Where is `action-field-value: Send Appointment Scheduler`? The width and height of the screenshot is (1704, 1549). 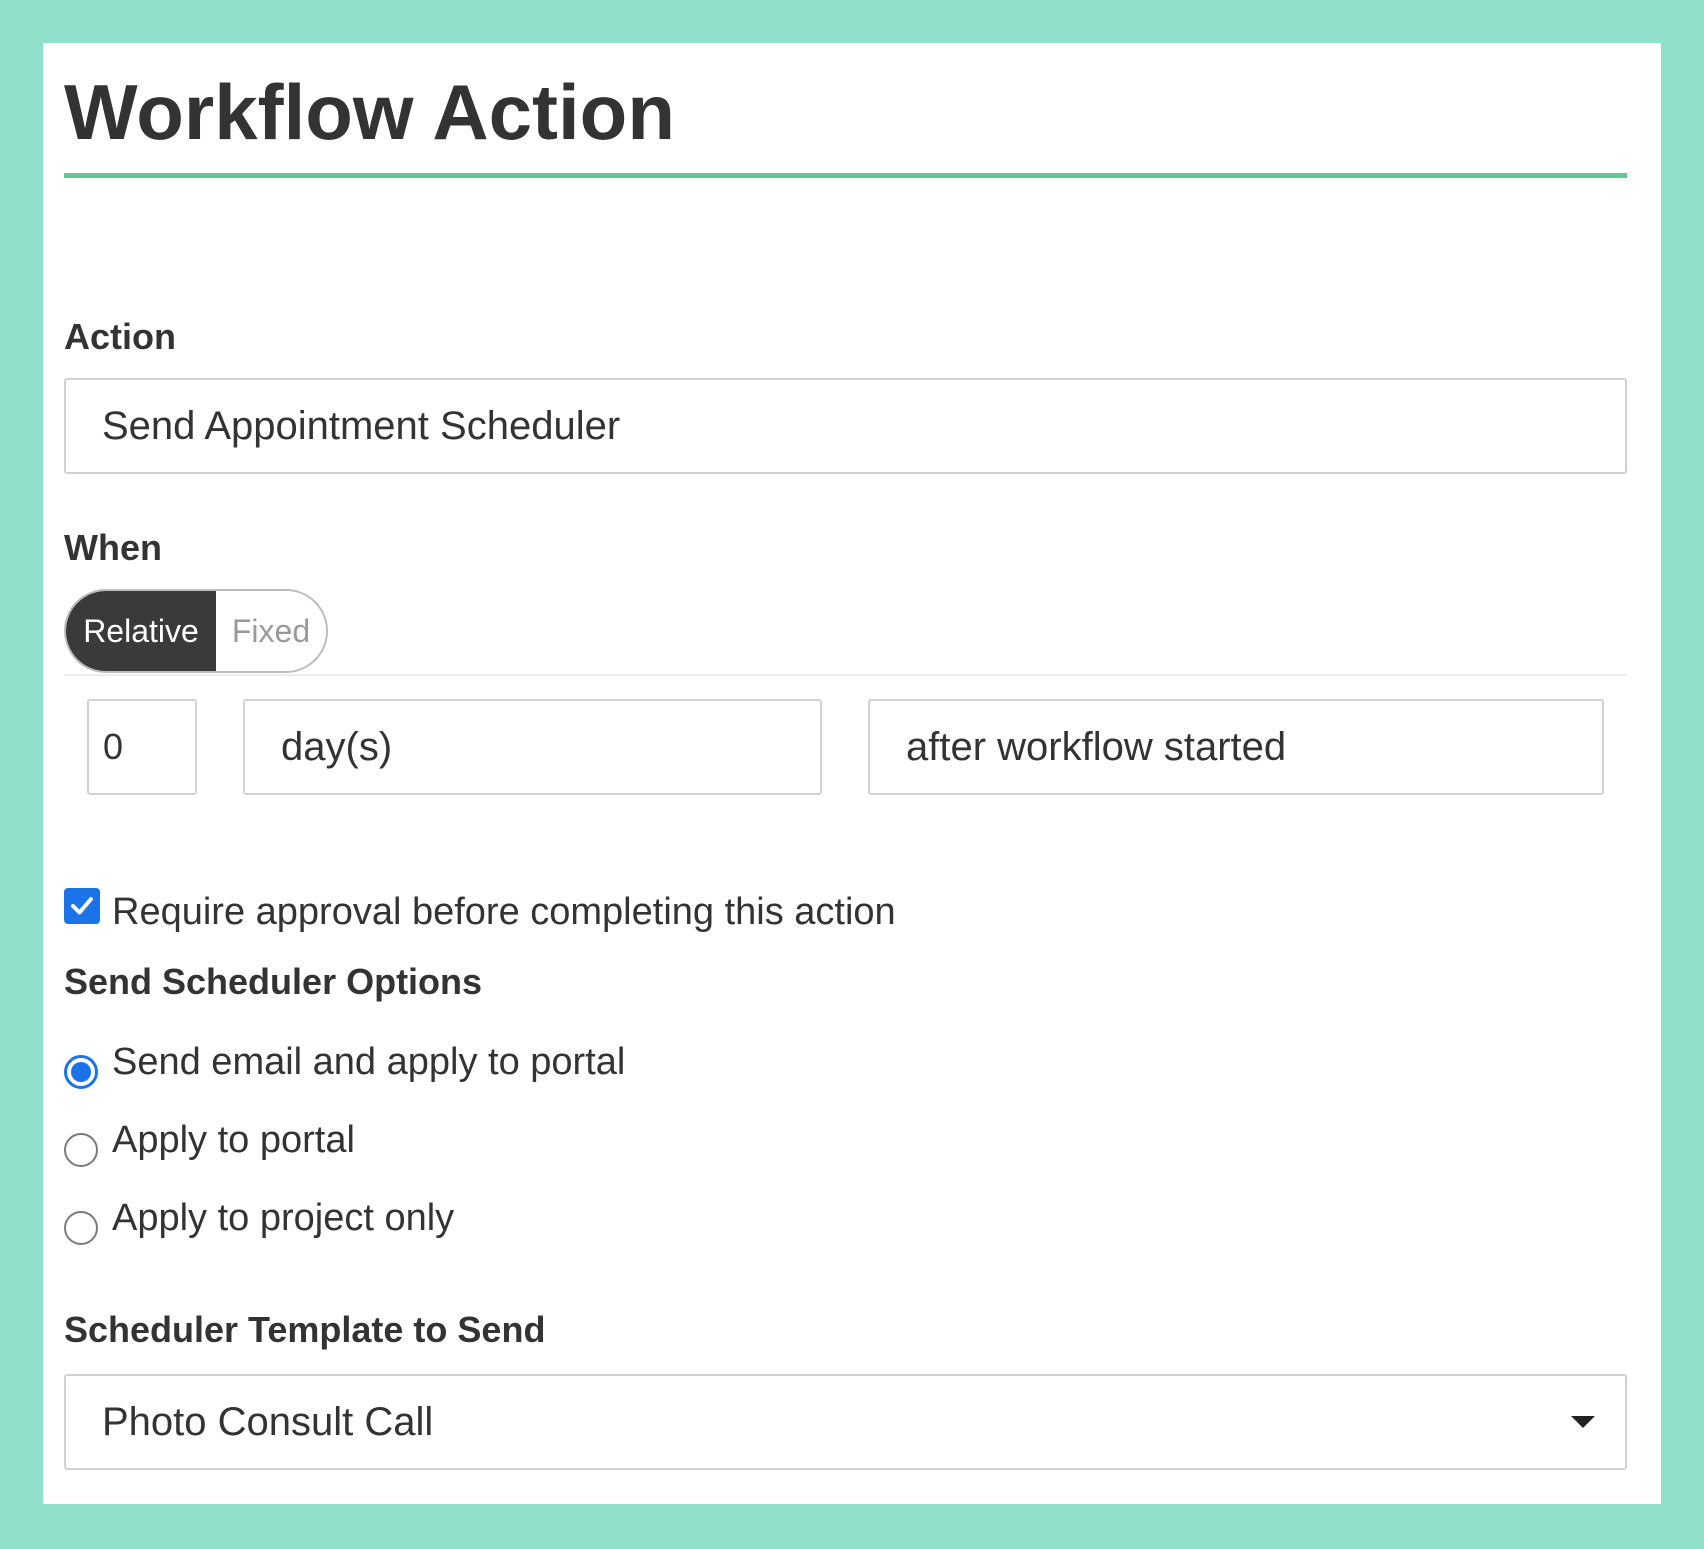
action-field-value: Send Appointment Scheduler is located at coordinates (361, 425).